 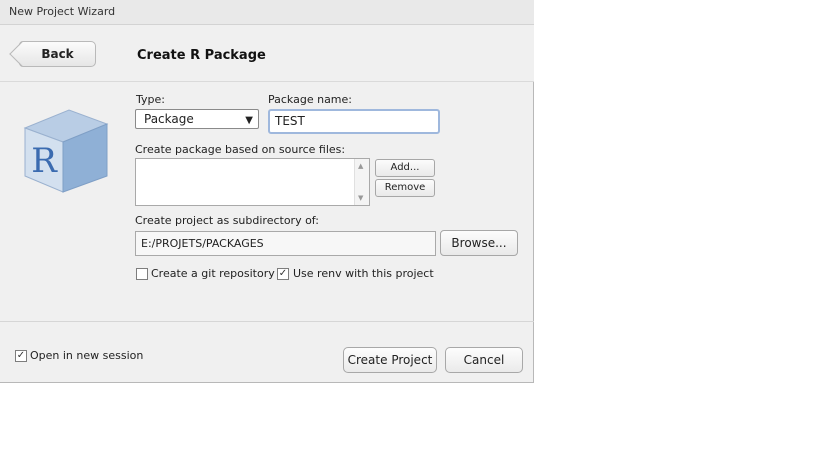 I want to click on open-new-session-checkbox: ✓, so click(x=21, y=356).